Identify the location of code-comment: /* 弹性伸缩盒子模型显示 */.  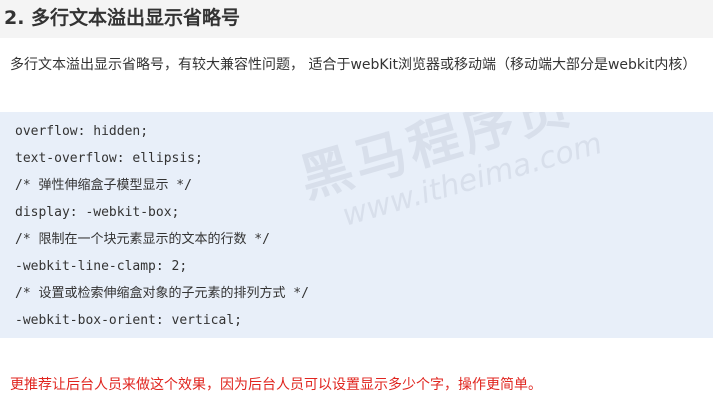
(103, 185).